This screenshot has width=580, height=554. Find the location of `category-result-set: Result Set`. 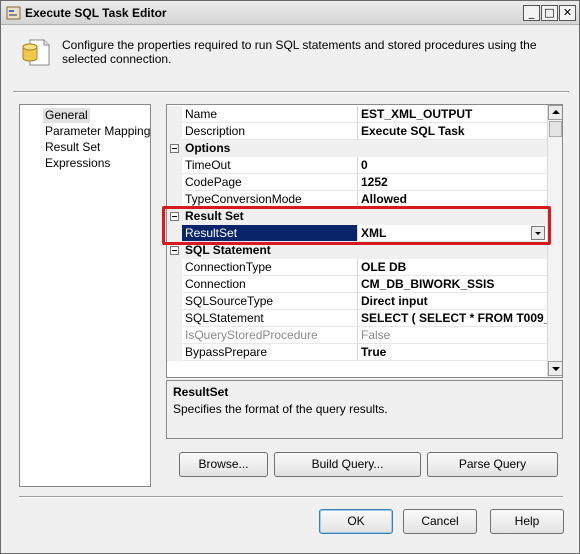

category-result-set: Result Set is located at coordinates (357, 216).